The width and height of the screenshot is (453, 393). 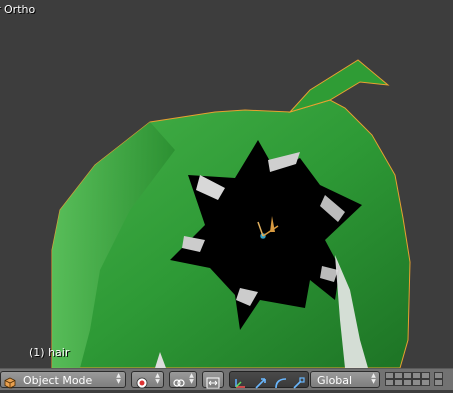 I want to click on transform-orientation-dropdown: Global ▲ ▼, so click(x=345, y=379).